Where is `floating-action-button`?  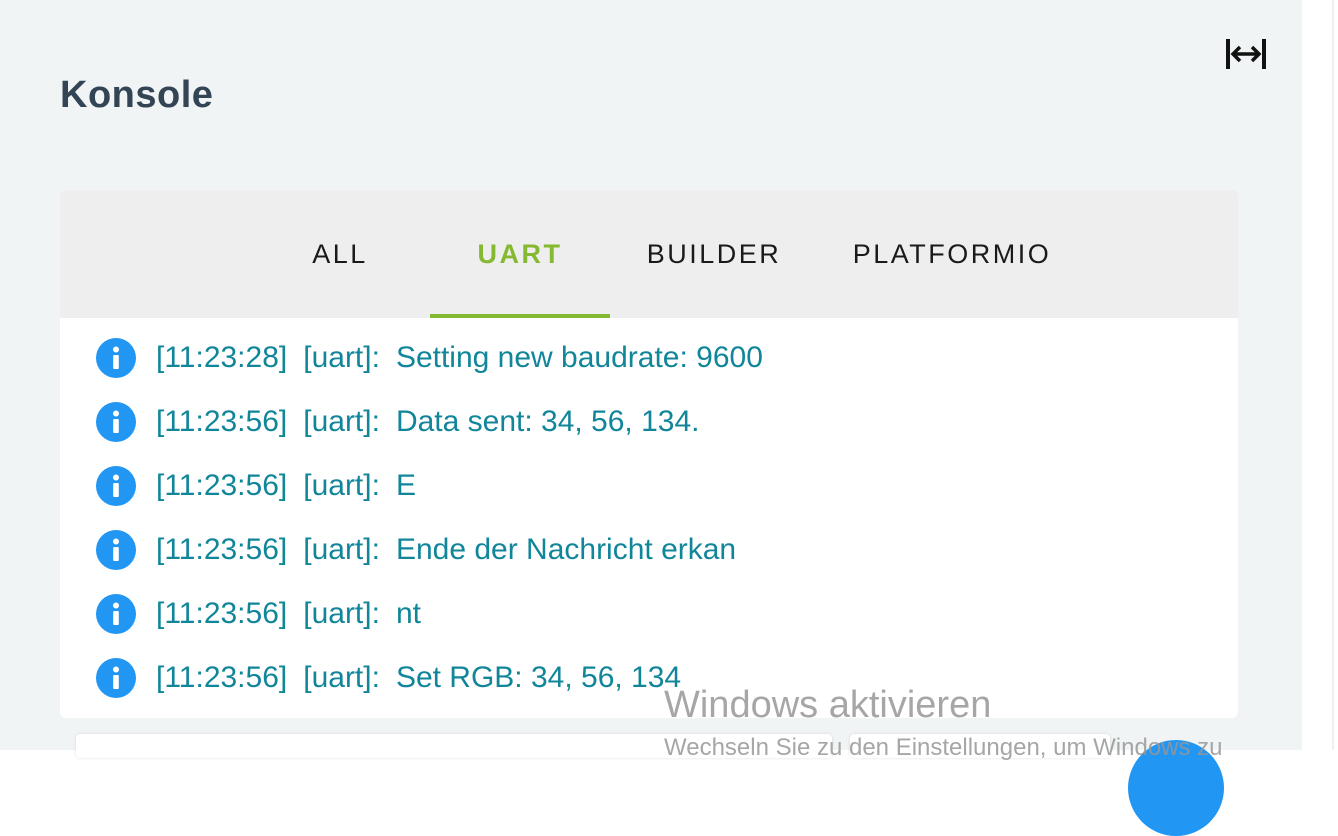
floating-action-button is located at coordinates (1176, 788).